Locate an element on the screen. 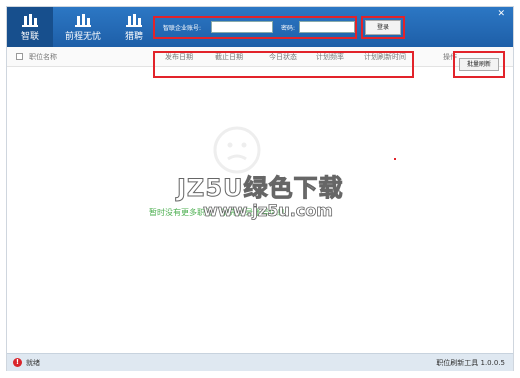 Image resolution: width=520 pixels, height=378 pixels. version-label: 职位刷新工具 1.0.0.5 is located at coordinates (470, 363).